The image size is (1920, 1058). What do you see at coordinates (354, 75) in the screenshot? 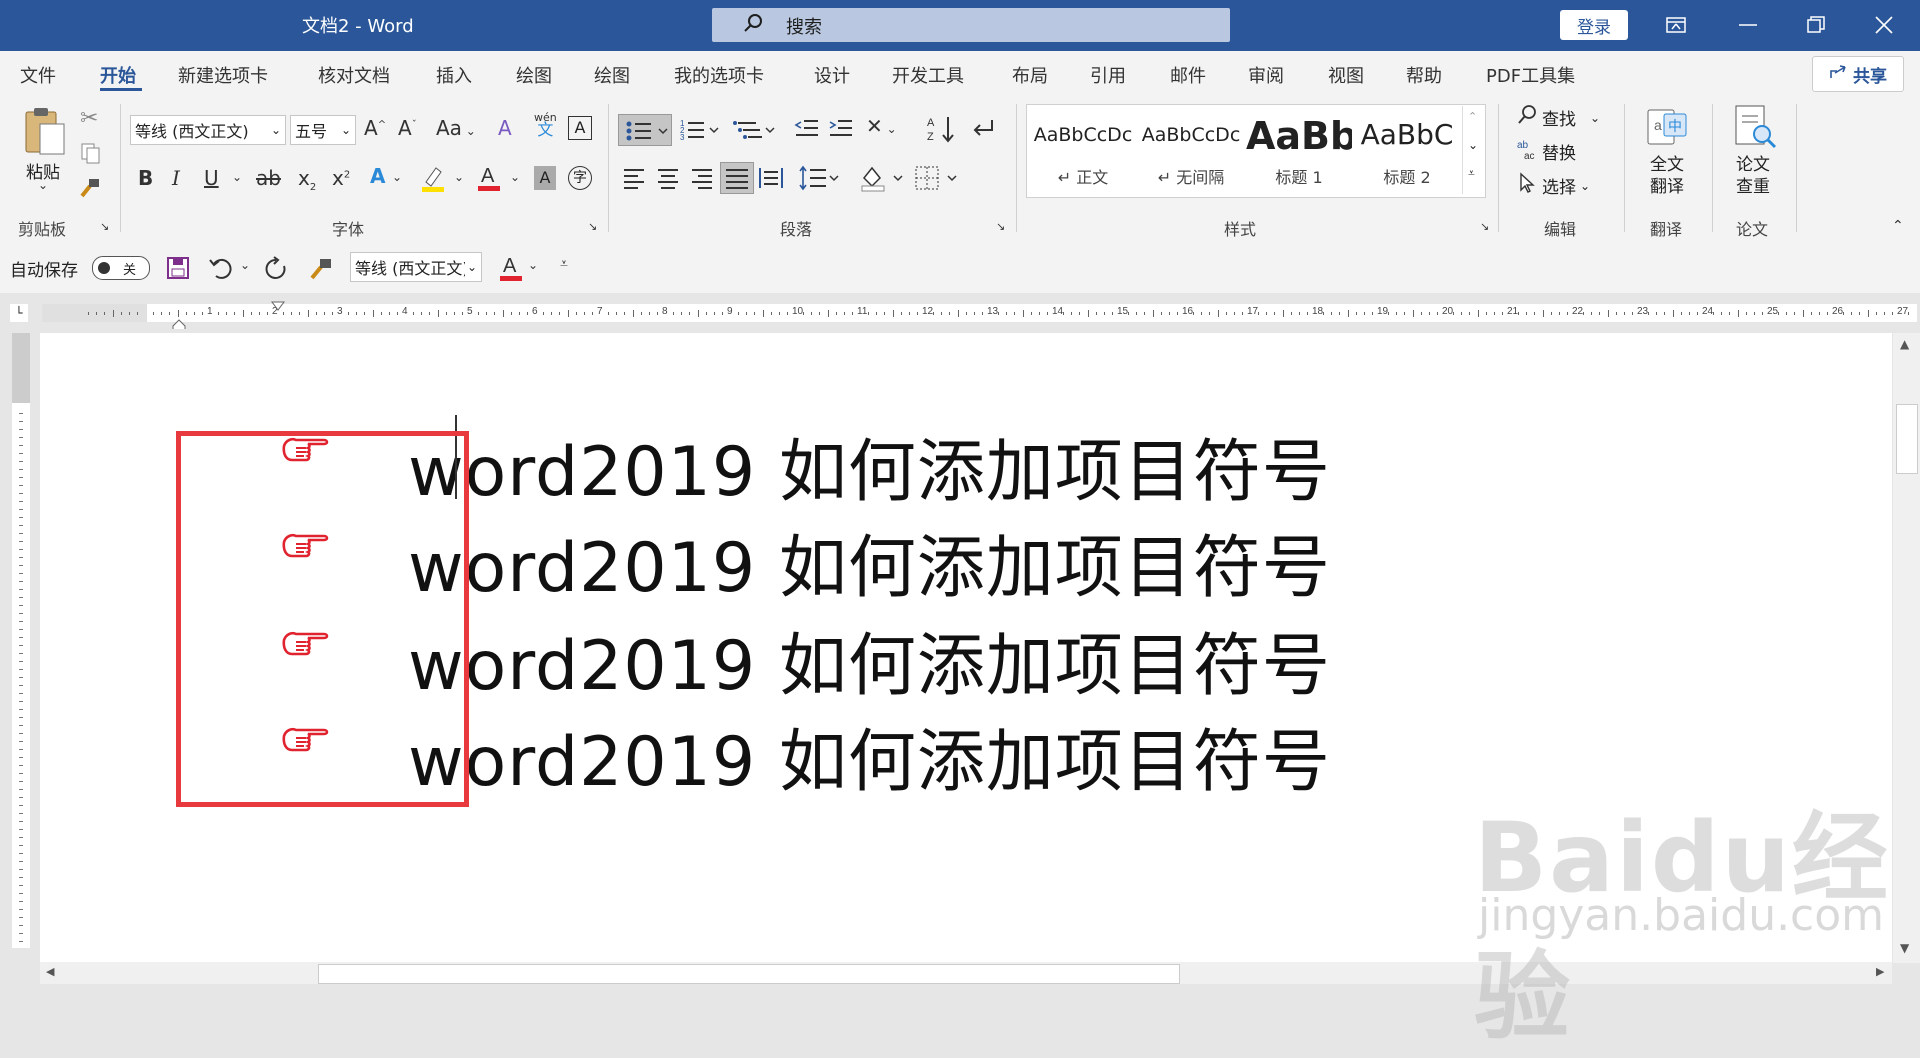
I see `tab-proofread: 核对文档` at bounding box center [354, 75].